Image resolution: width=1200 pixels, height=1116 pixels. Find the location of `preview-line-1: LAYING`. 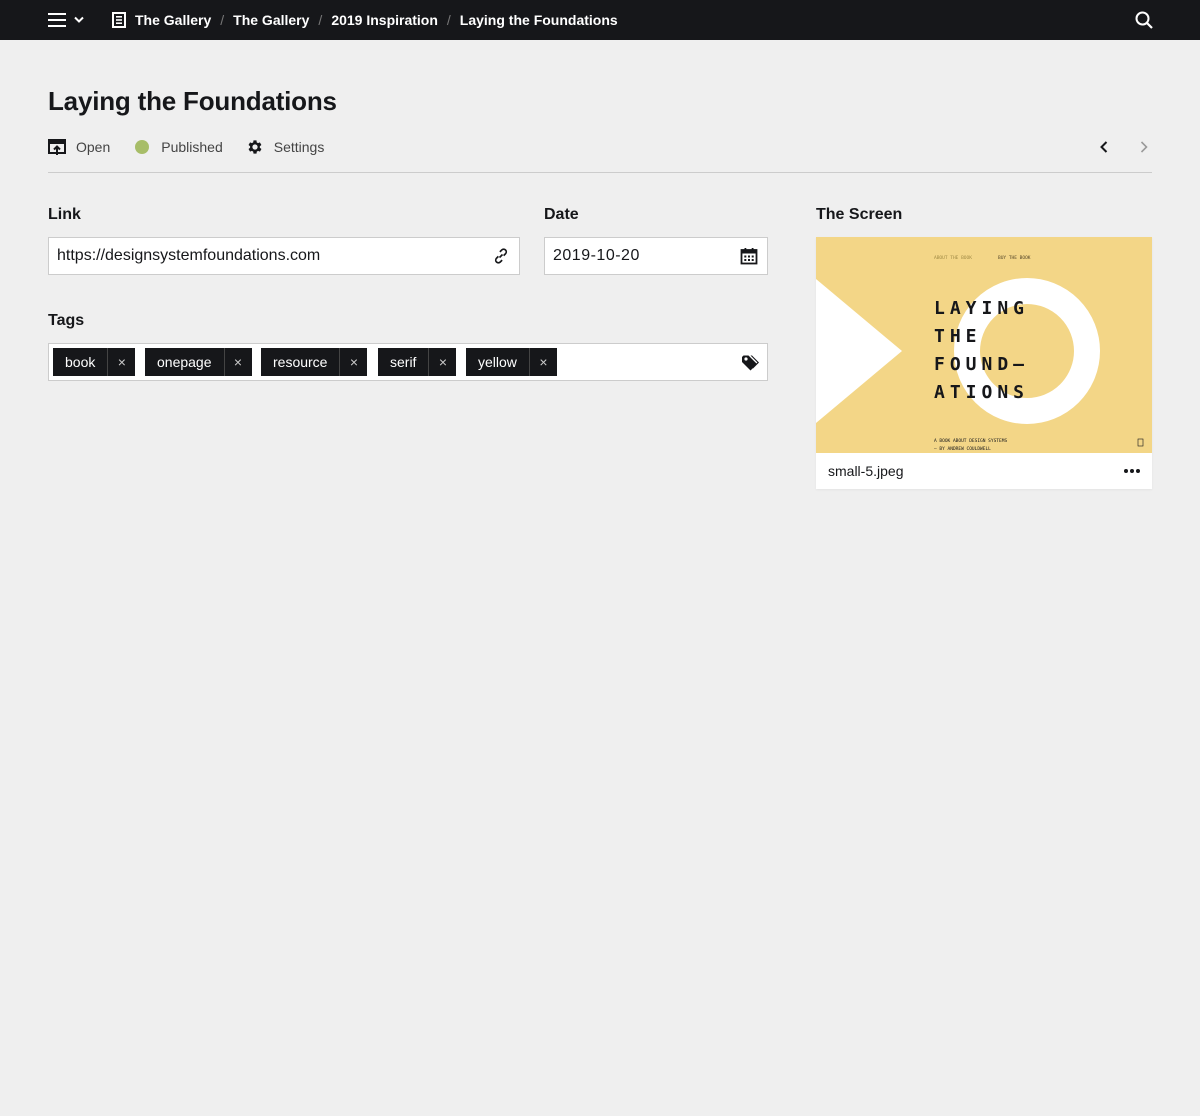

preview-line-1: LAYING is located at coordinates (981, 308).